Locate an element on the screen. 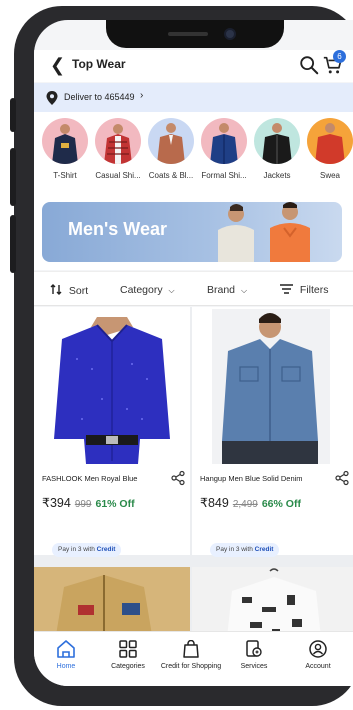 This screenshot has height=710, width=353. nav-item-credit-shopping: Credit for Shopping is located at coordinates (191, 655).